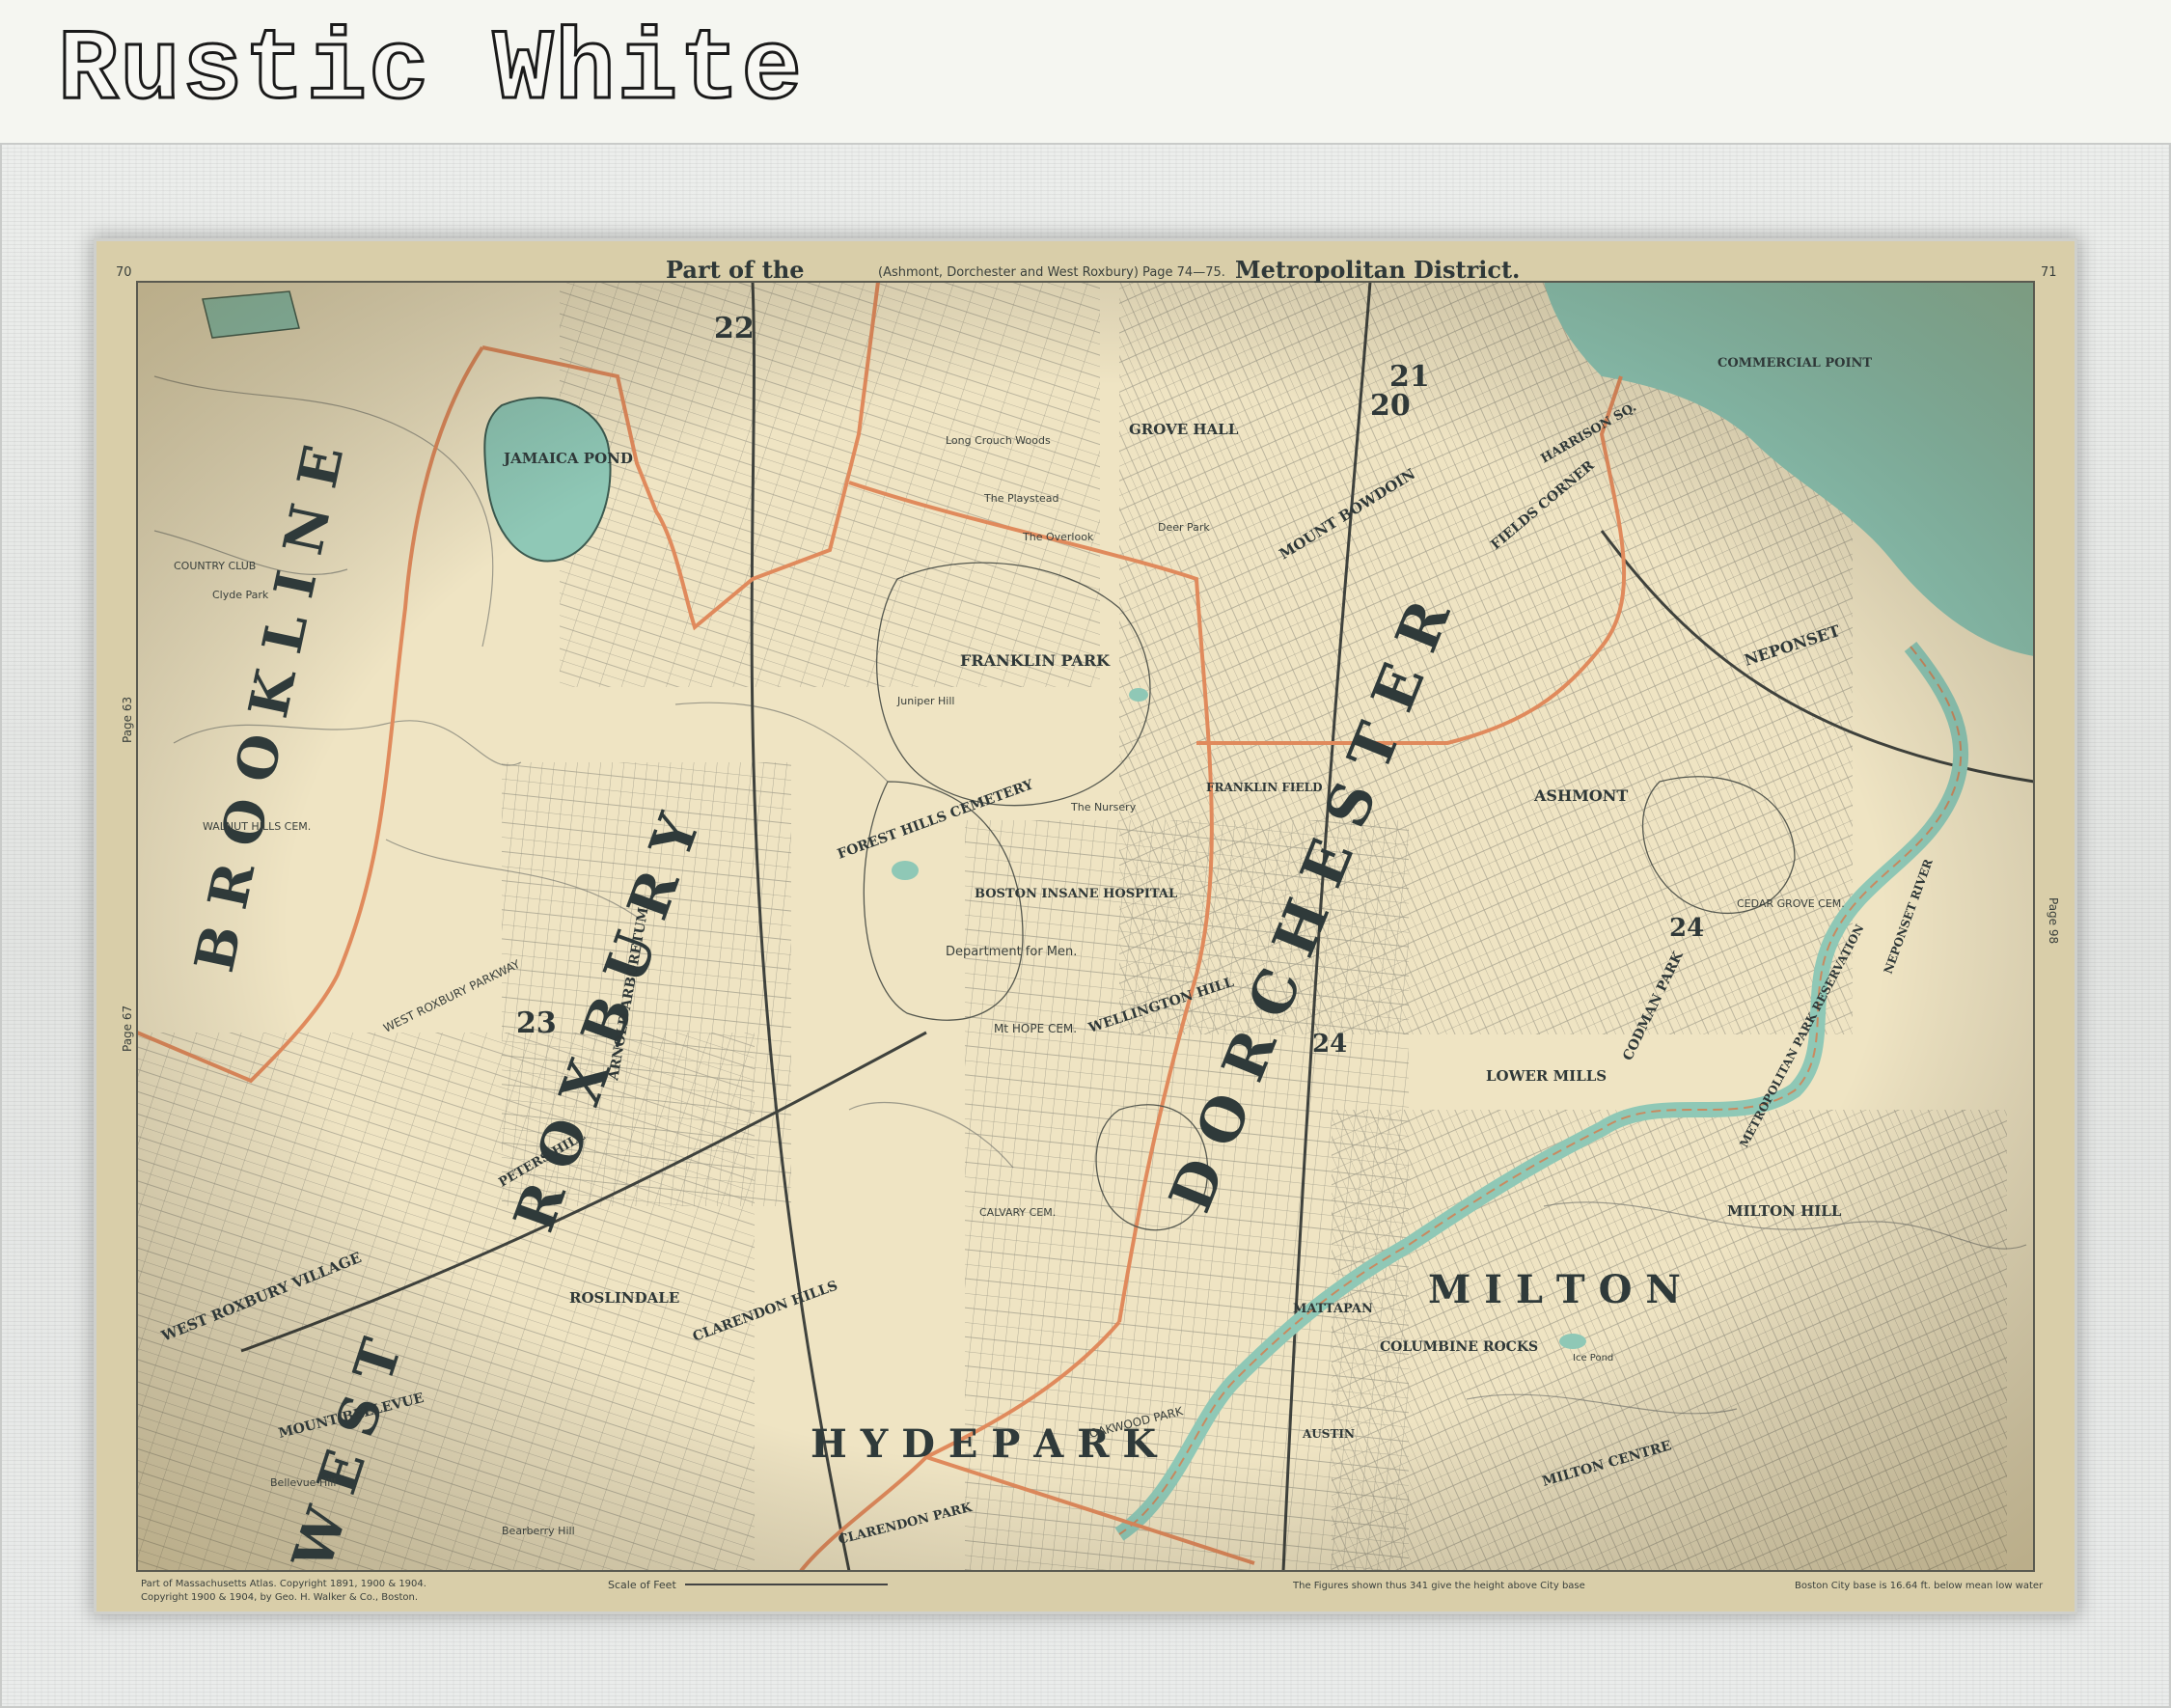  What do you see at coordinates (2049, 272) in the screenshot?
I see `page-number-right: 71` at bounding box center [2049, 272].